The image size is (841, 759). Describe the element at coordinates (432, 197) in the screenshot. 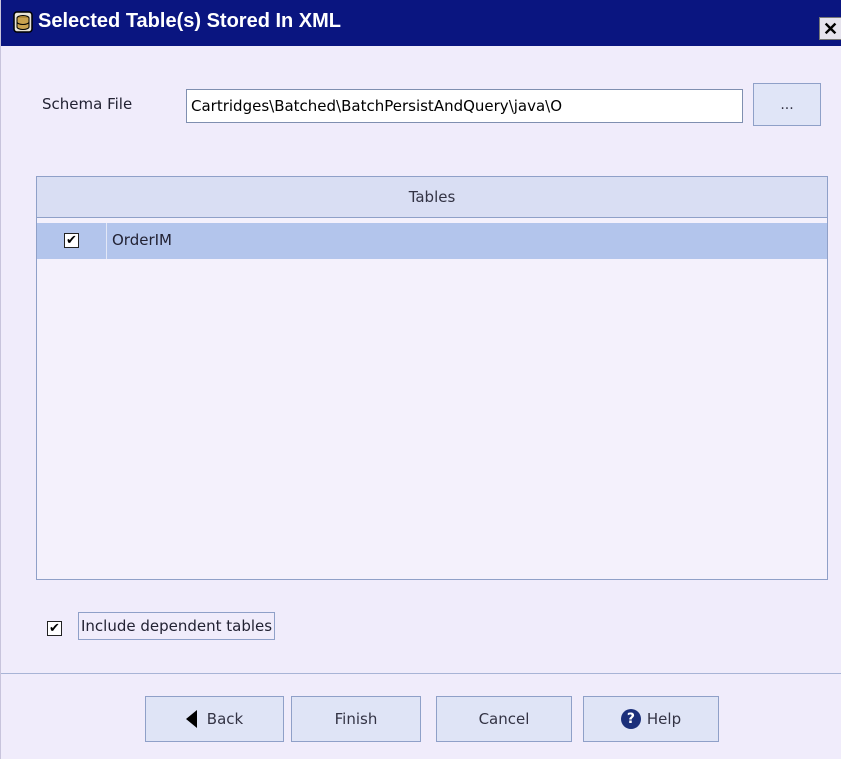

I see `tables-column-header: Tables` at that location.